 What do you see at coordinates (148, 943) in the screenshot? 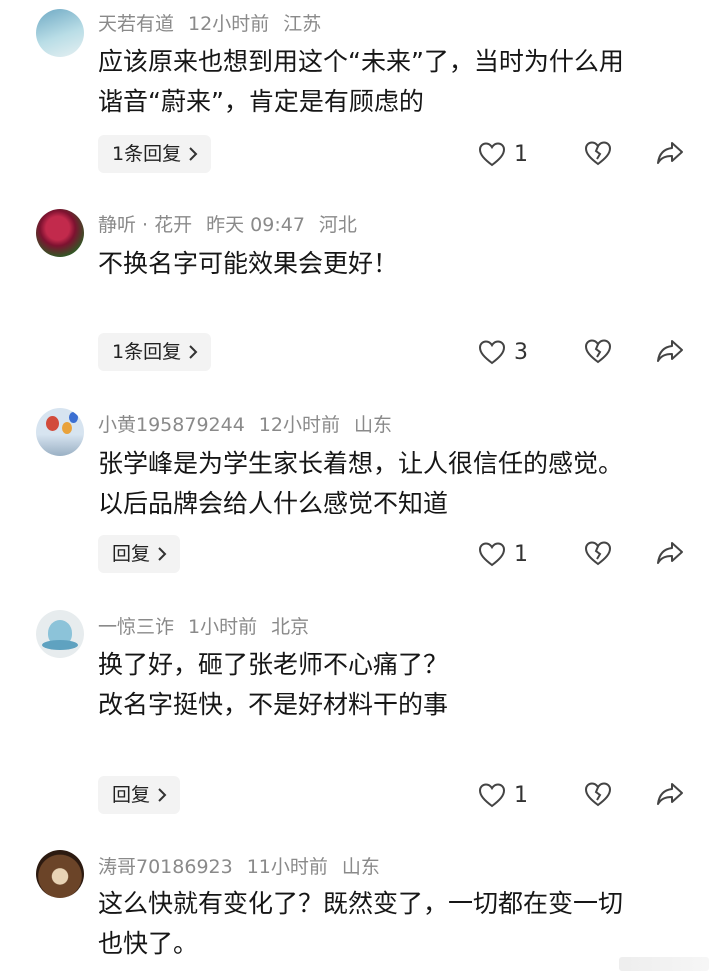
I see `comment-line: 也快了。` at bounding box center [148, 943].